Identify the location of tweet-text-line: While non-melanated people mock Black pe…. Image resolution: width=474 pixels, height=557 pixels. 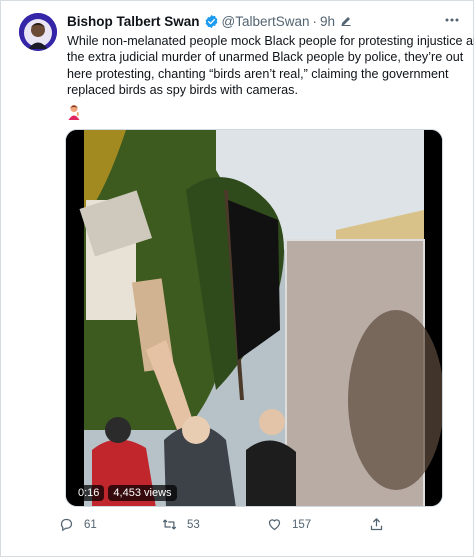
(270, 41).